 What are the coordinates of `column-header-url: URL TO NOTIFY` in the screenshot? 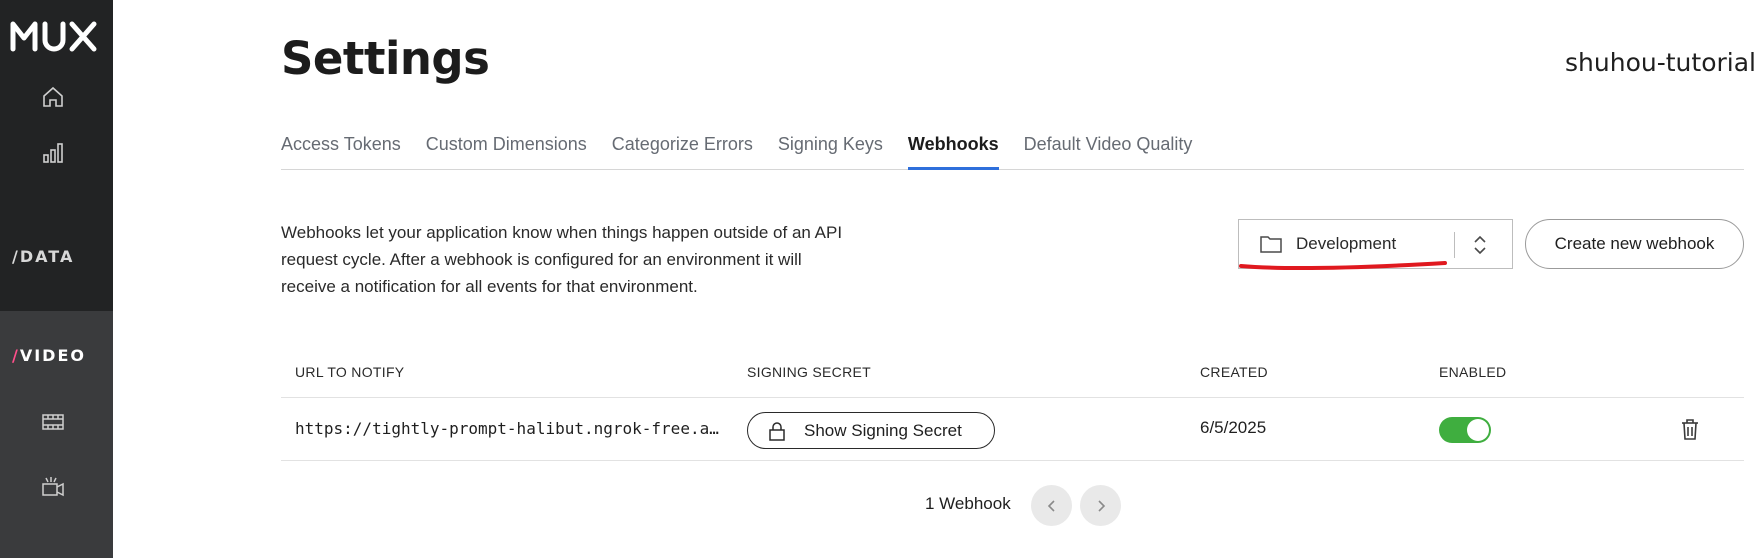 It's located at (350, 372).